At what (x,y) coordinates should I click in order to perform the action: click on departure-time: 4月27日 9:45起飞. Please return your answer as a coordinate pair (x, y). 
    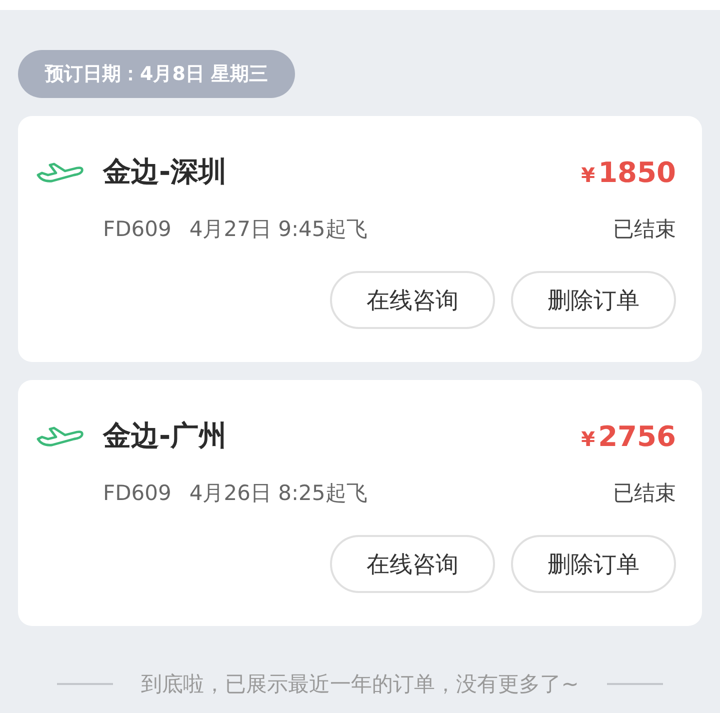
    Looking at the image, I should click on (278, 229).